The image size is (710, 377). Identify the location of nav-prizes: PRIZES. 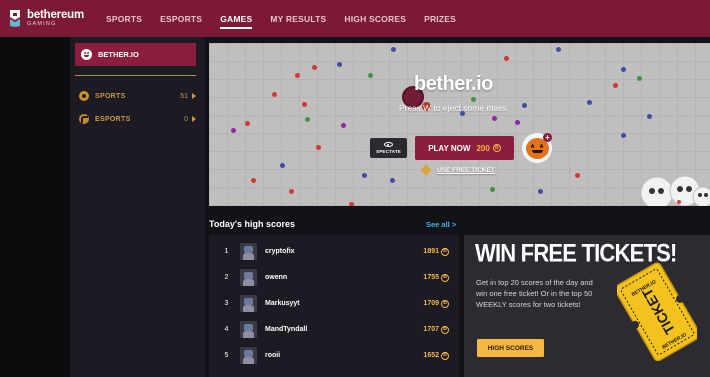
(440, 18).